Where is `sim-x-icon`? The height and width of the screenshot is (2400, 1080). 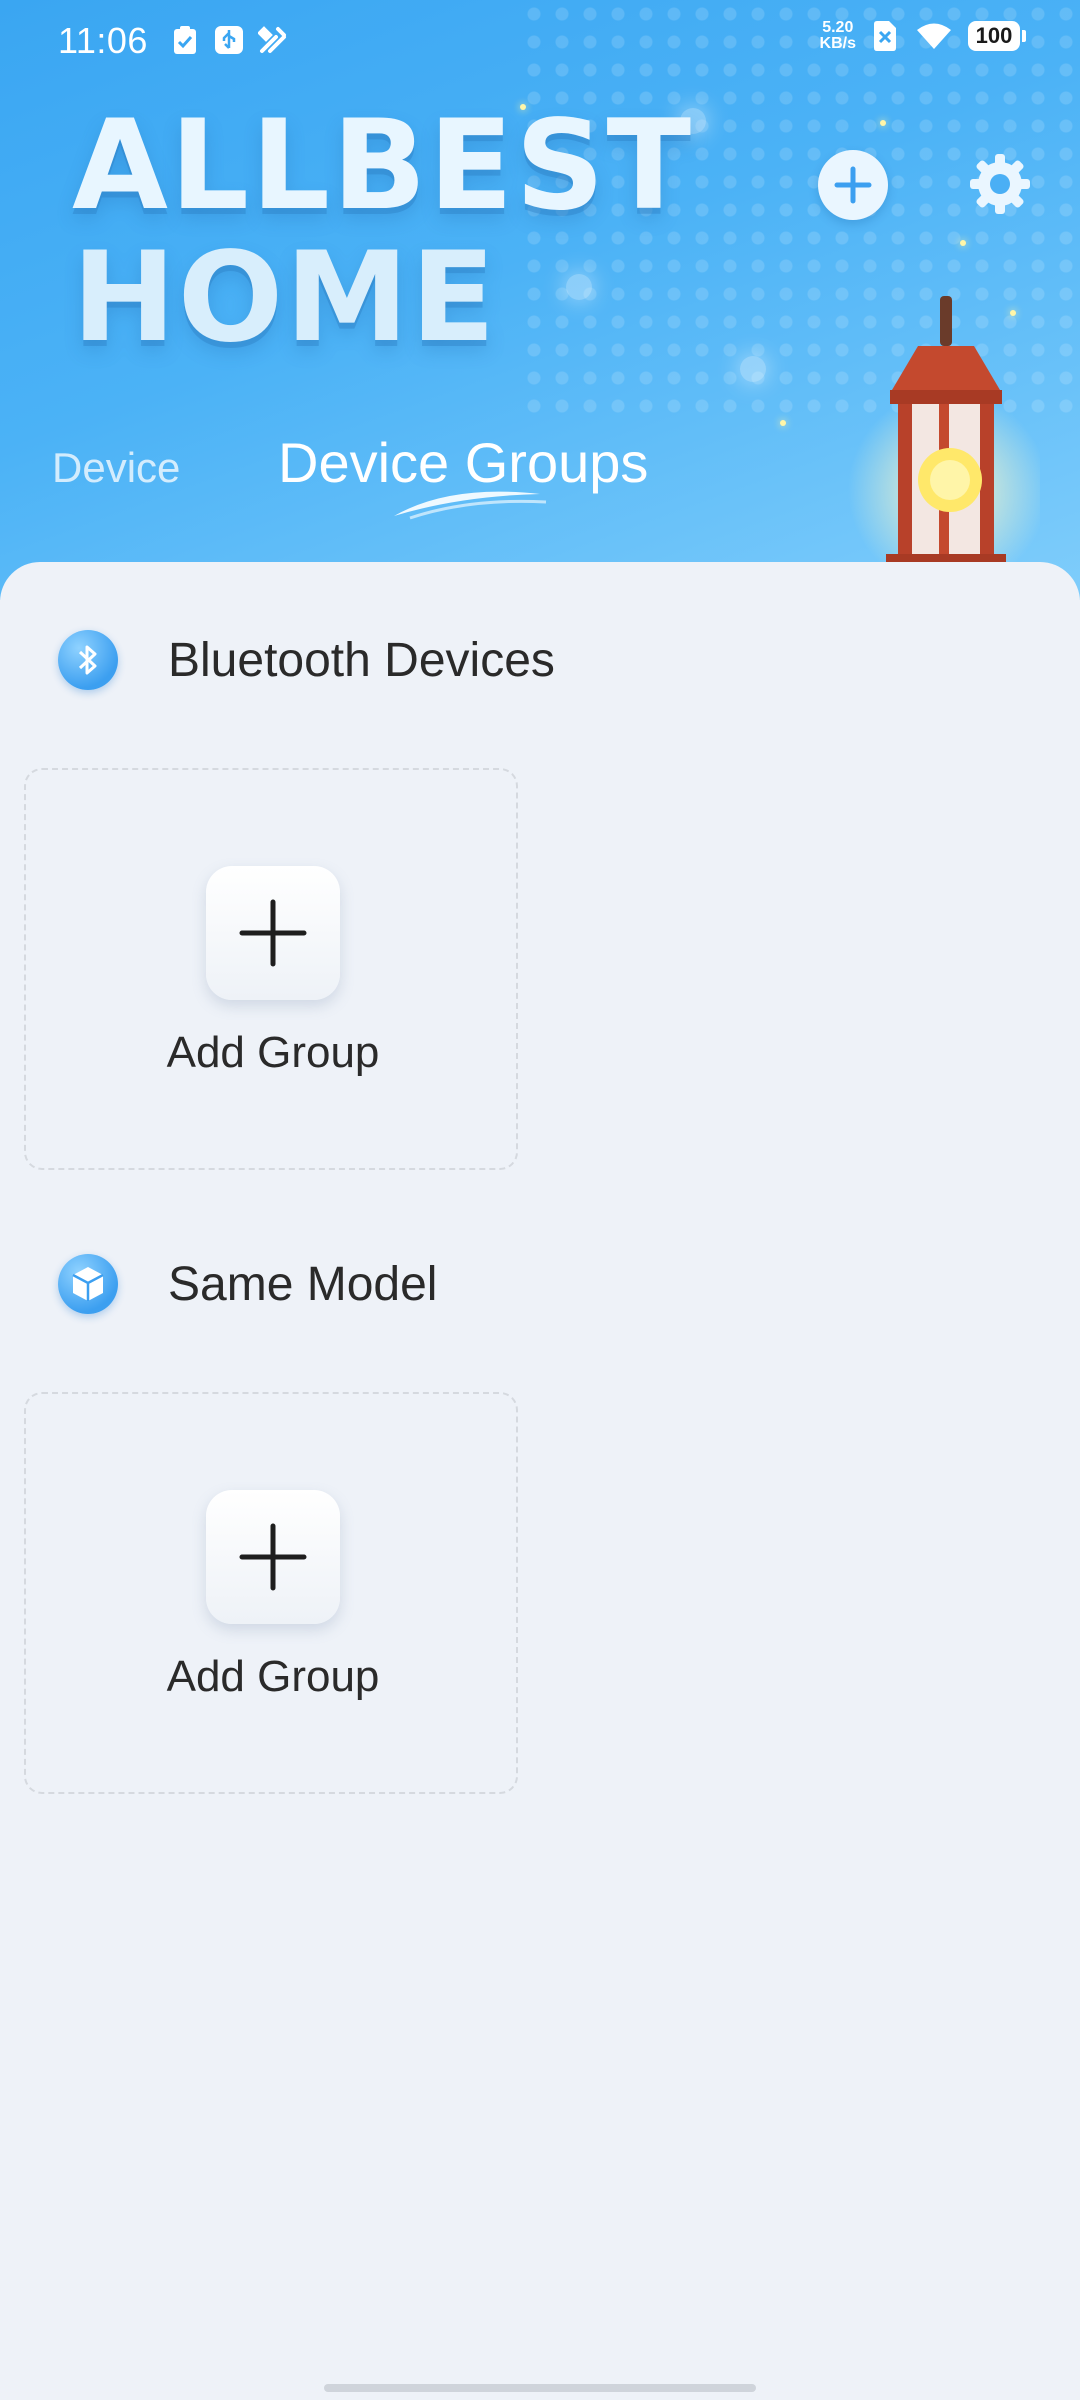
sim-x-icon is located at coordinates (885, 36).